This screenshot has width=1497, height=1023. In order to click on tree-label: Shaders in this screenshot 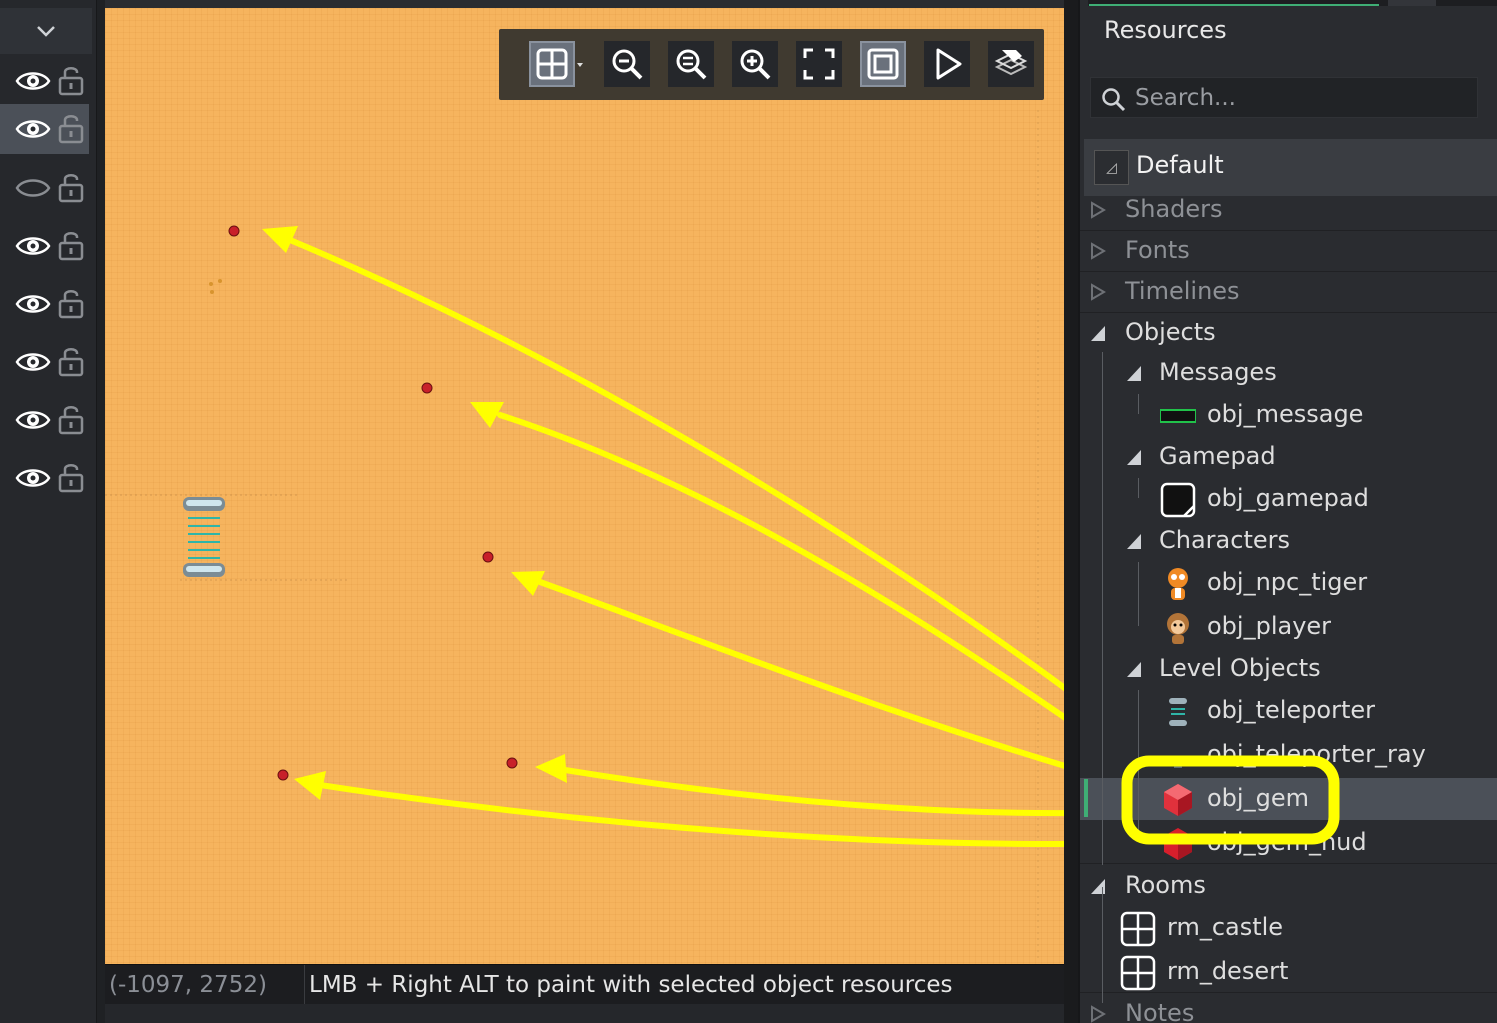, I will do `click(1174, 209)`.